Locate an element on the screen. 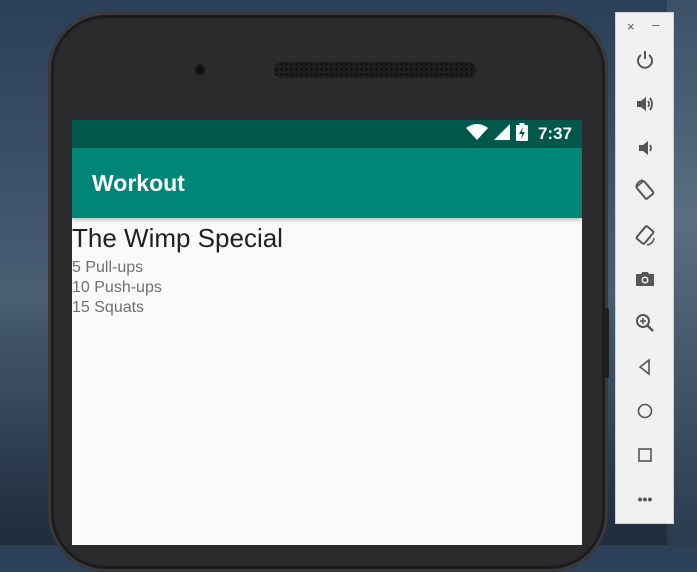  status-time: 7:37 is located at coordinates (554, 133).